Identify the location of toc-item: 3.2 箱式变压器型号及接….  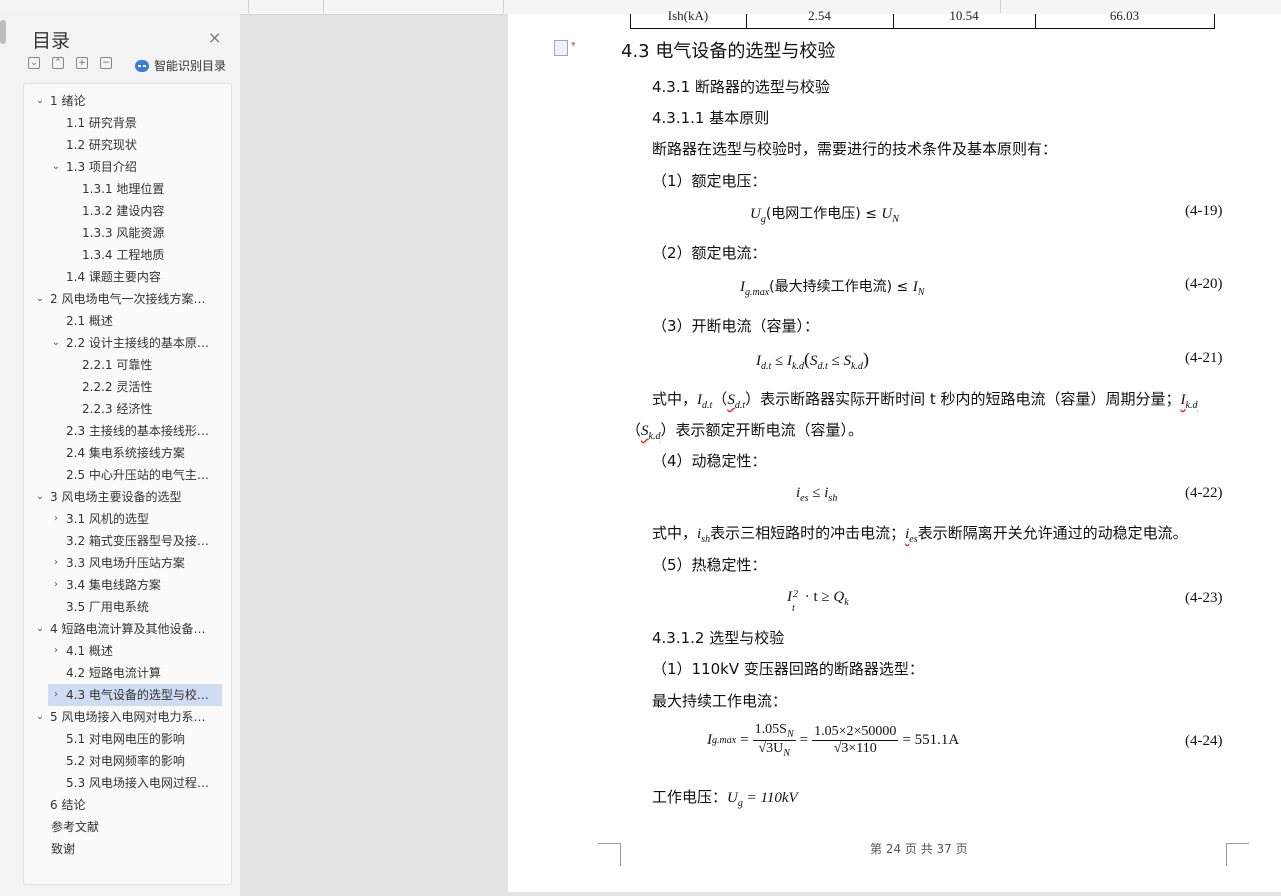
(127, 541).